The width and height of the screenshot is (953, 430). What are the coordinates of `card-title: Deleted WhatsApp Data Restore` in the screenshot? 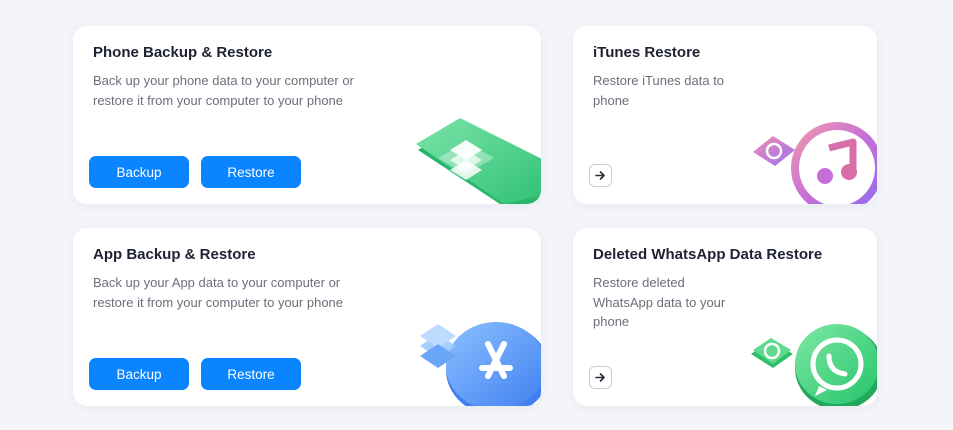 It's located at (708, 254).